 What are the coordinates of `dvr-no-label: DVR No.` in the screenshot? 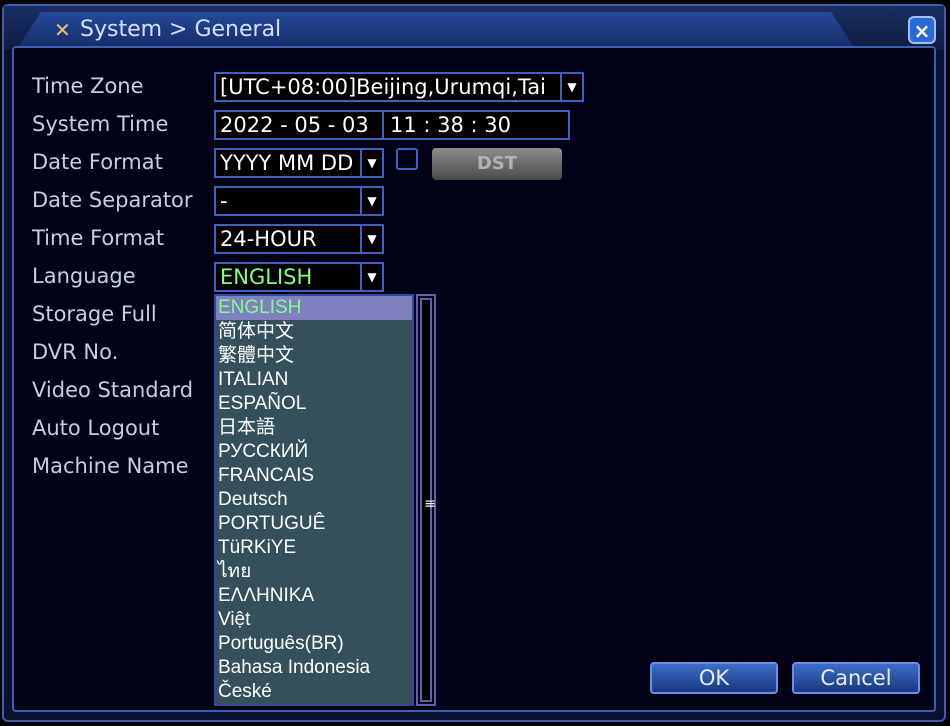 It's located at (75, 352).